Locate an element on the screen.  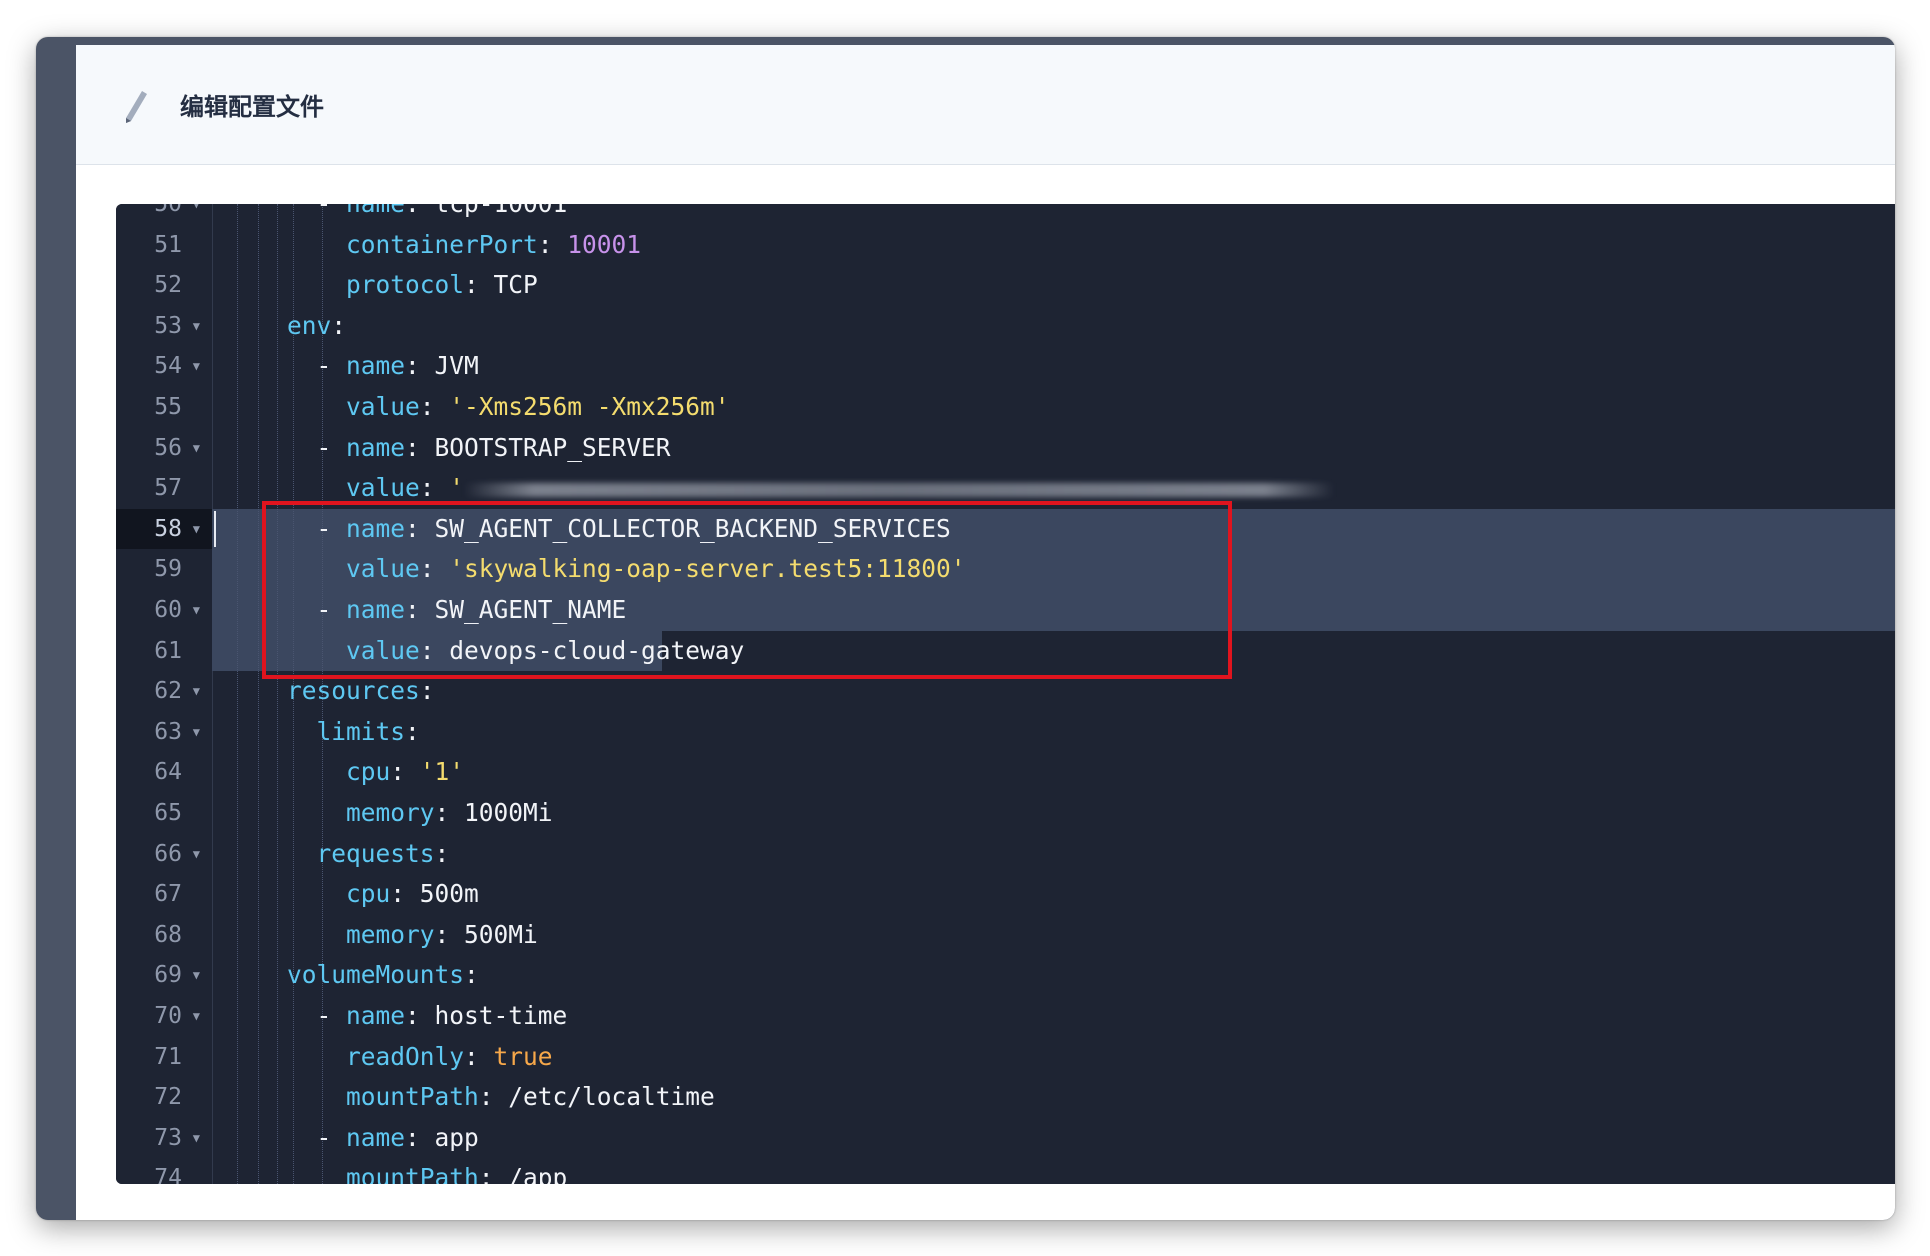
code-line: - name: JVM is located at coordinates (1053, 366).